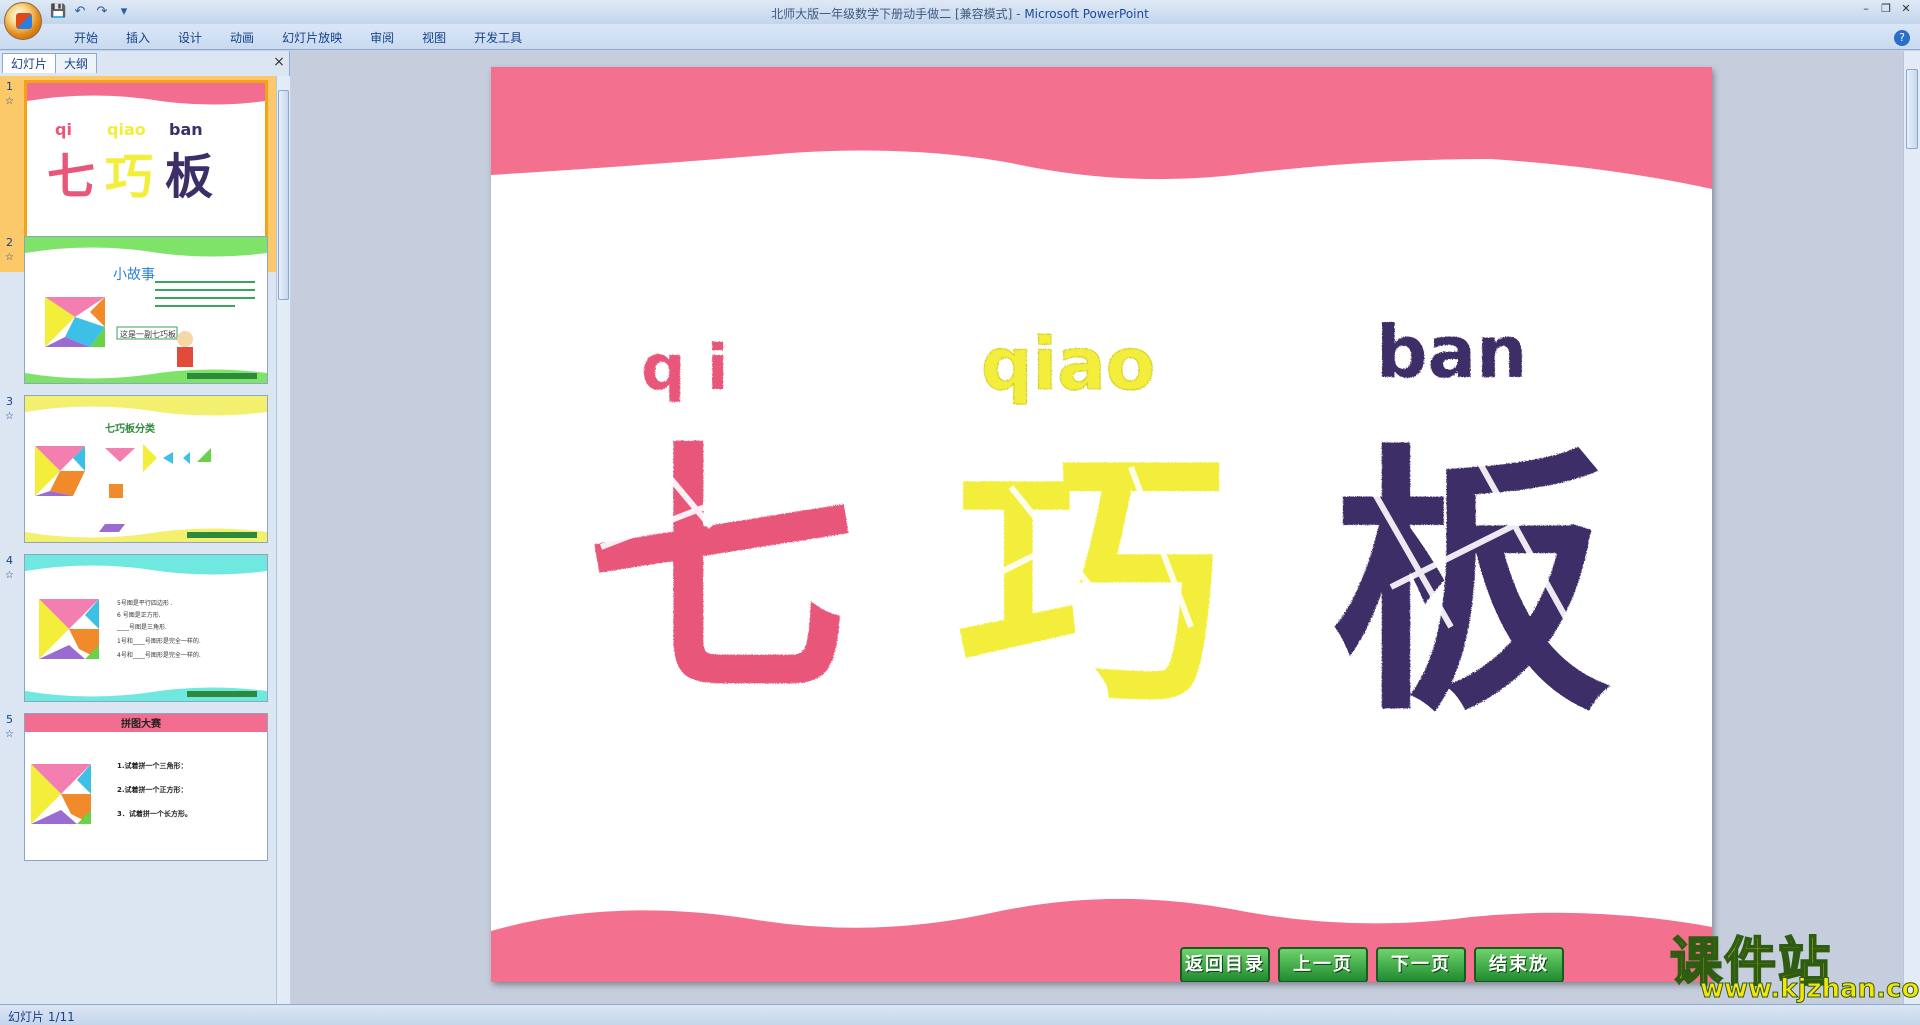 The height and width of the screenshot is (1025, 1920). Describe the element at coordinates (960, 1014) in the screenshot. I see `status-bar` at that location.